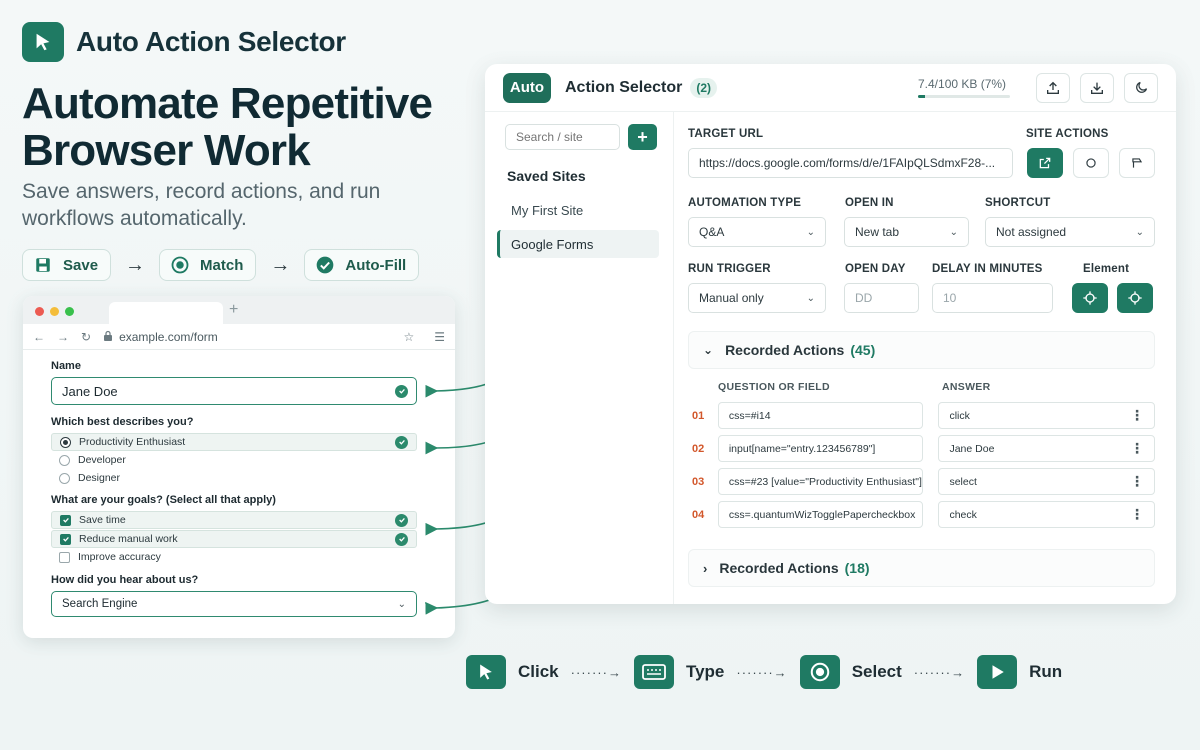 The width and height of the screenshot is (1200, 750). What do you see at coordinates (921, 568) in the screenshot?
I see `recorded-actions-collapsed: › Recorded Actions (18)` at bounding box center [921, 568].